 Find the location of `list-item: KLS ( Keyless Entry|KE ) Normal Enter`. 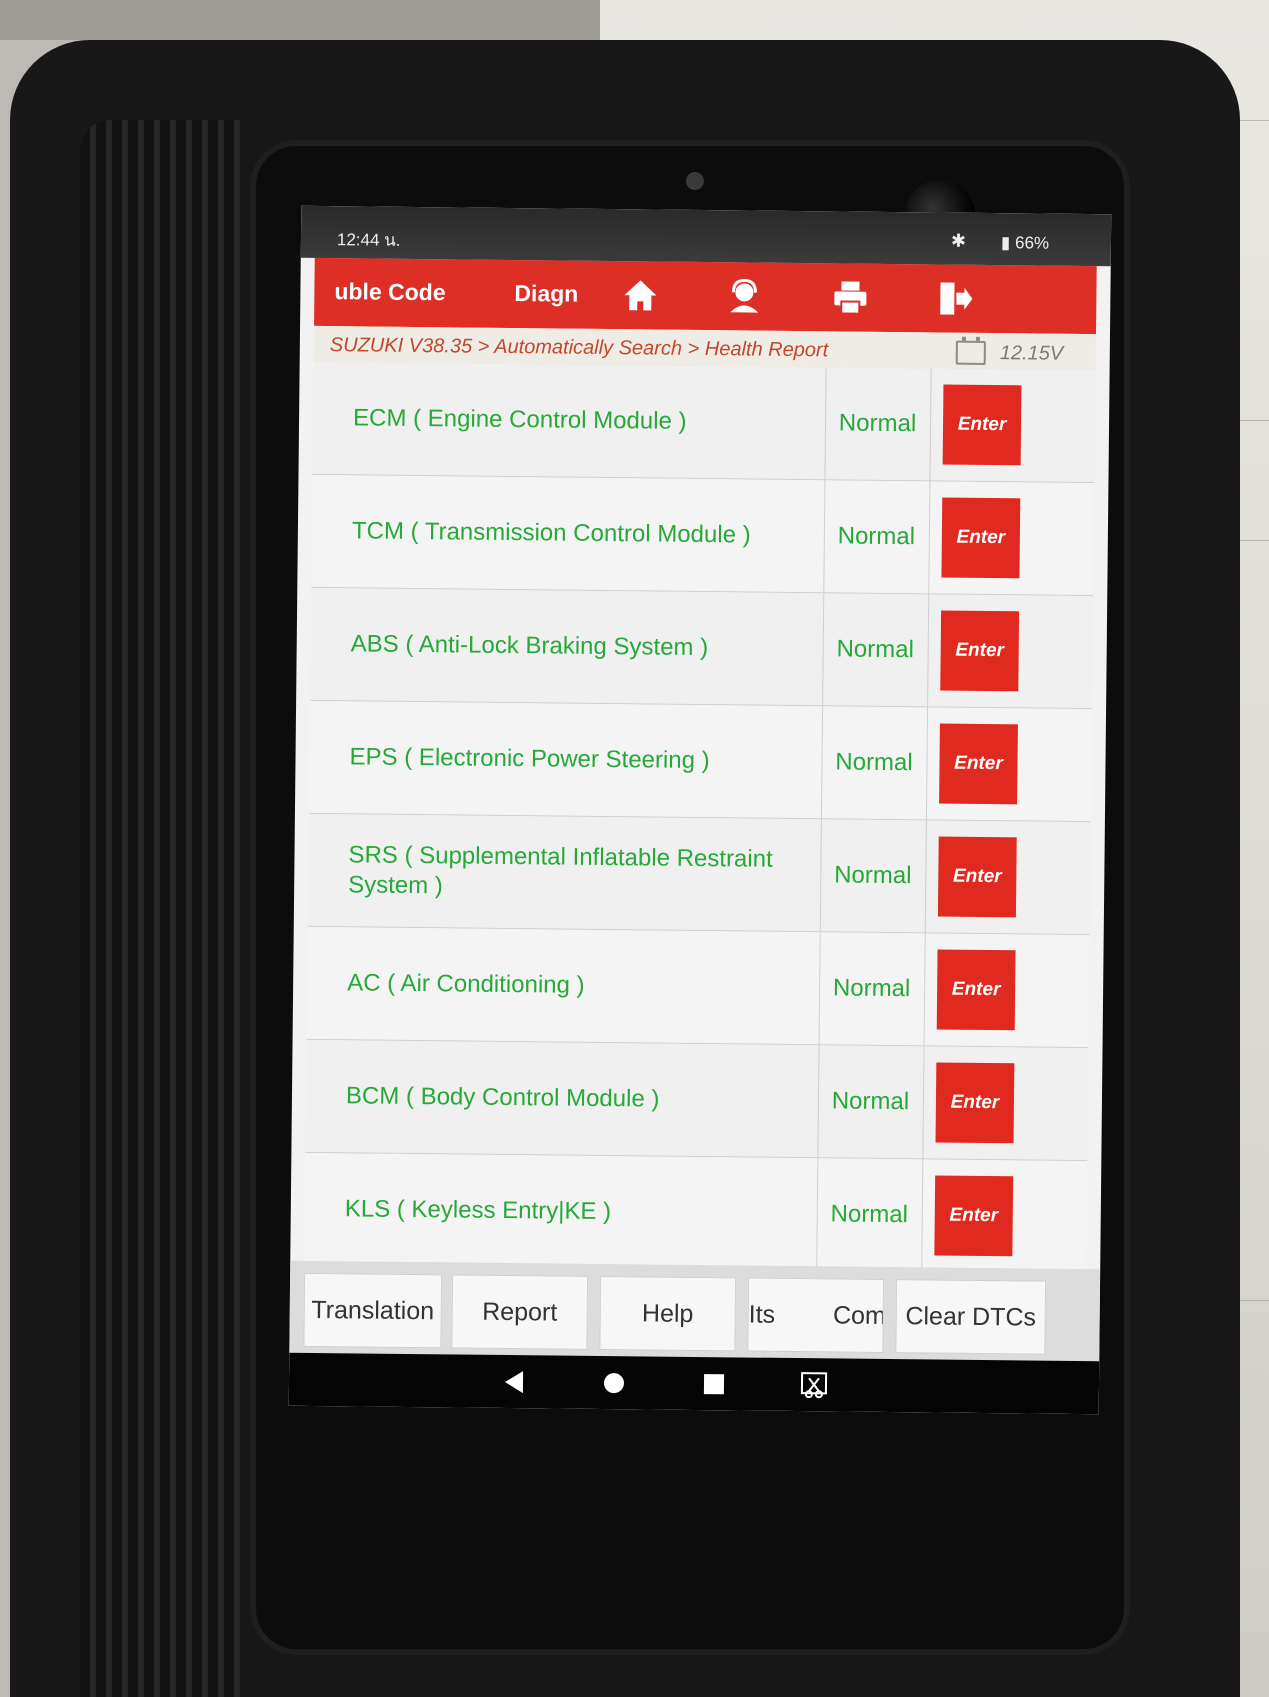

list-item: KLS ( Keyless Entry|KE ) Normal Enter is located at coordinates (696, 1213).